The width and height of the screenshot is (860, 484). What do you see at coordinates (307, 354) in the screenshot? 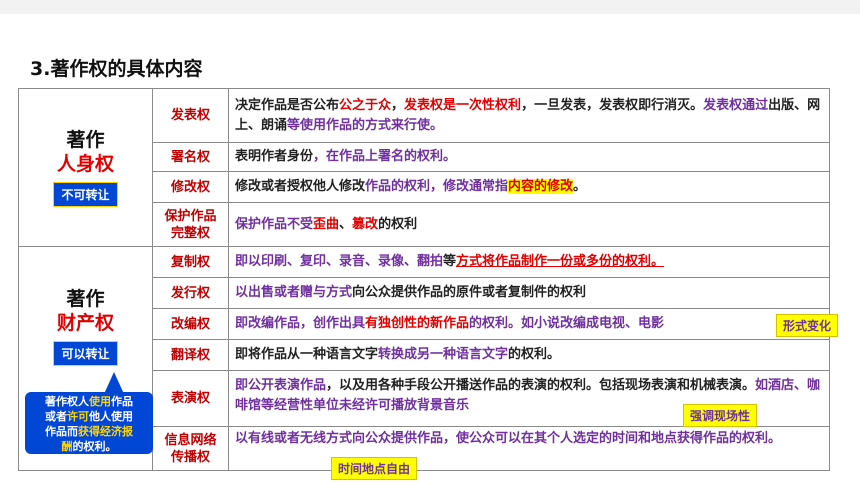
I see `text-segment: 即将作品从一种语言文字` at bounding box center [307, 354].